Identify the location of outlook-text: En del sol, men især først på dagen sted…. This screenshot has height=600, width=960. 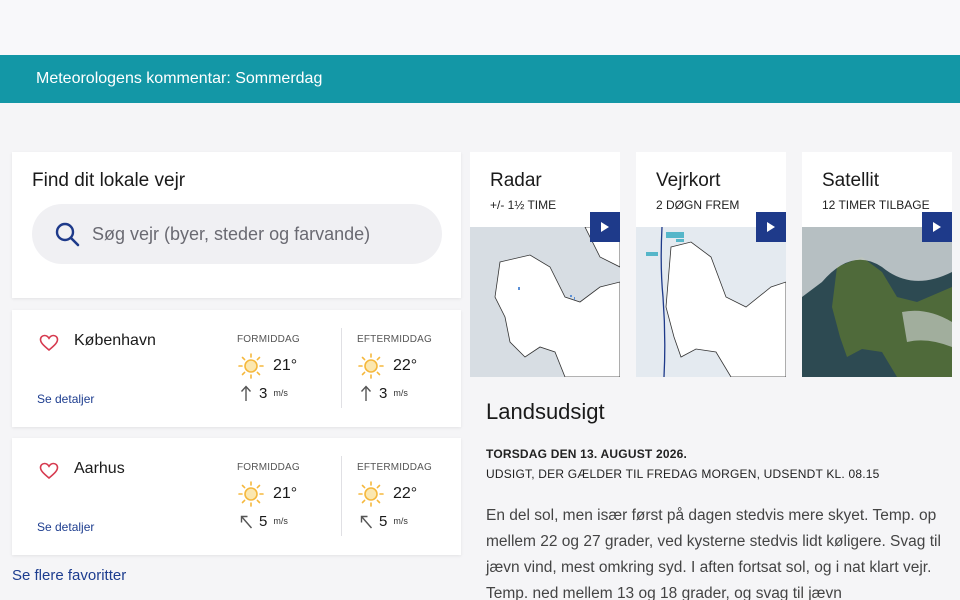
(713, 553).